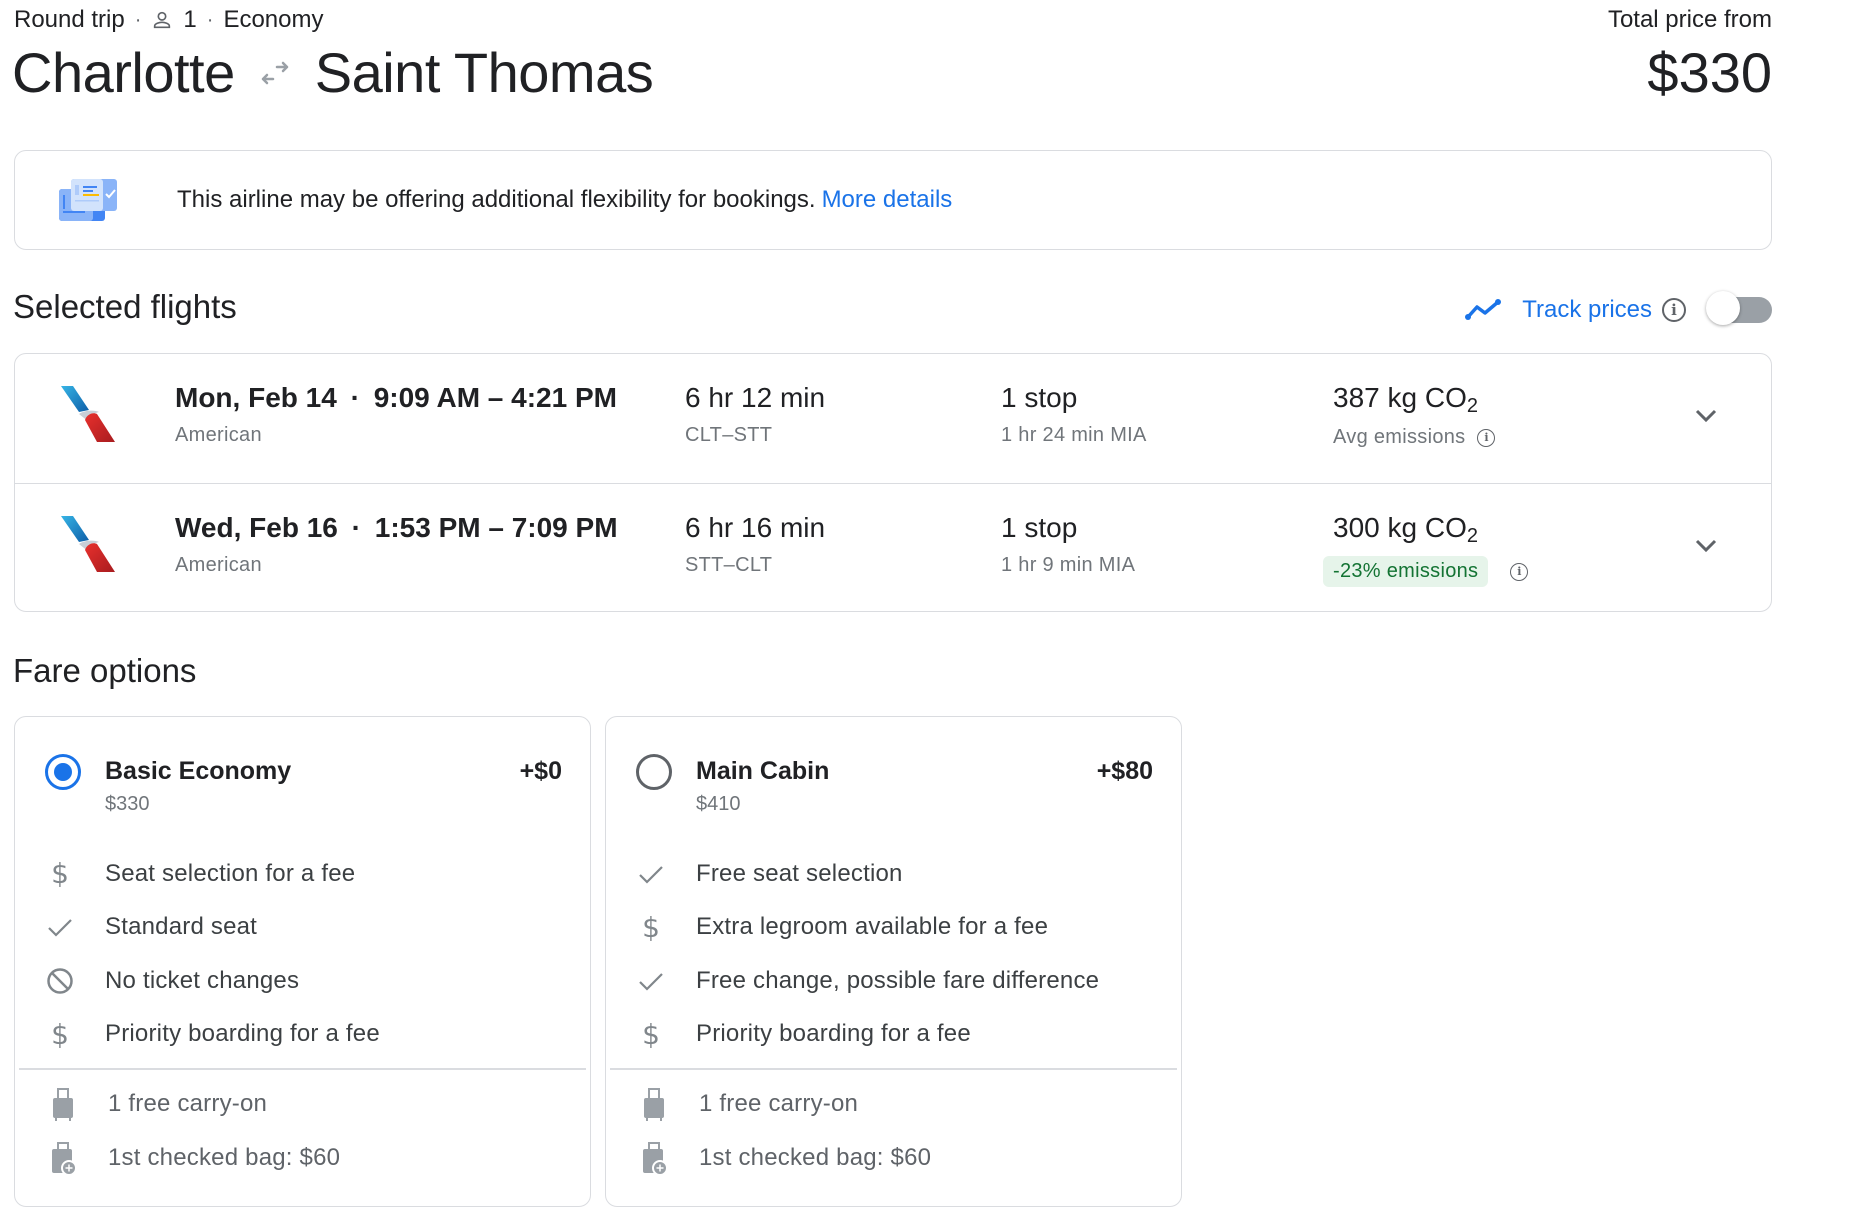 Image resolution: width=1862 pixels, height=1220 pixels. I want to click on selected-flights-heading: Selected flights, so click(125, 306).